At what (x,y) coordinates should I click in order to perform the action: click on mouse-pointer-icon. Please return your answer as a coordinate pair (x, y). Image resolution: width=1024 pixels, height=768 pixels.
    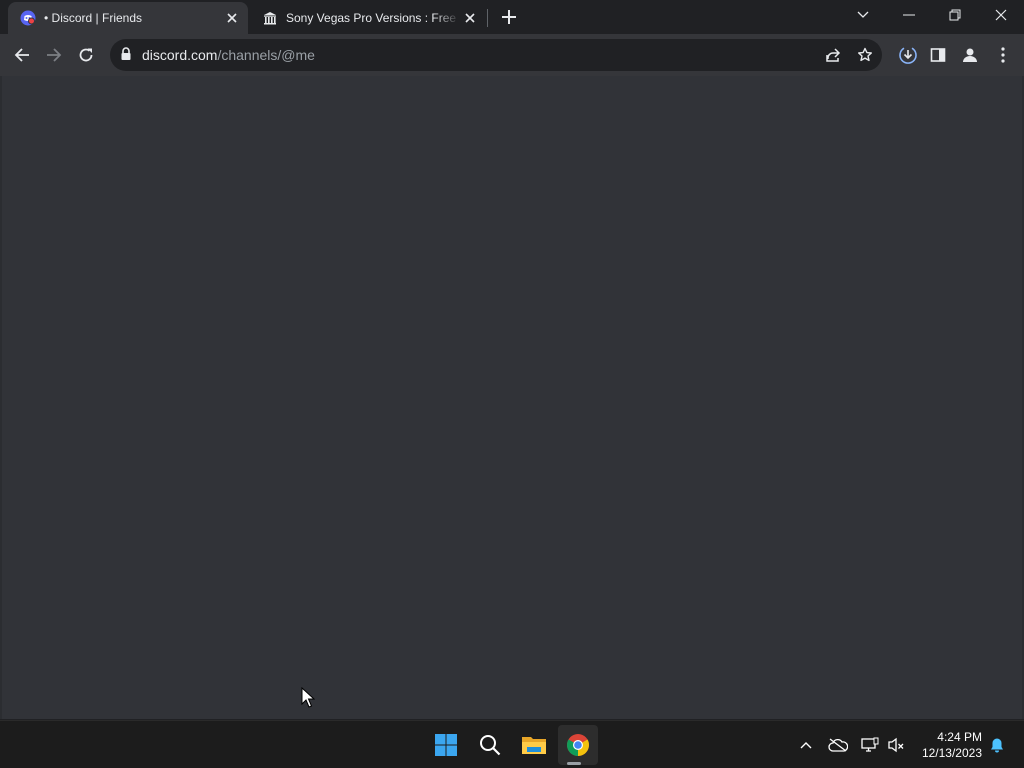
    Looking at the image, I should click on (308, 700).